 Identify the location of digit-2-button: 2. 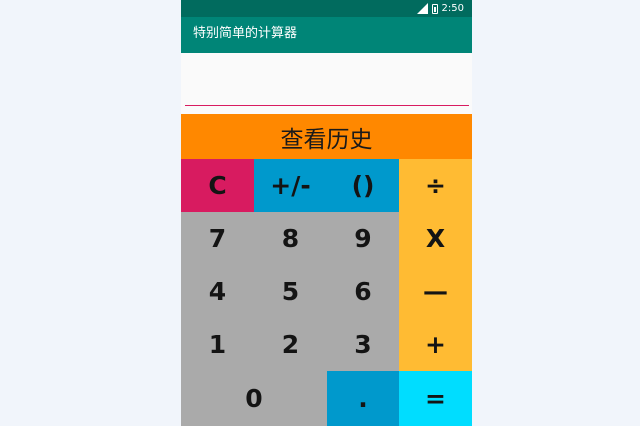
(290, 344).